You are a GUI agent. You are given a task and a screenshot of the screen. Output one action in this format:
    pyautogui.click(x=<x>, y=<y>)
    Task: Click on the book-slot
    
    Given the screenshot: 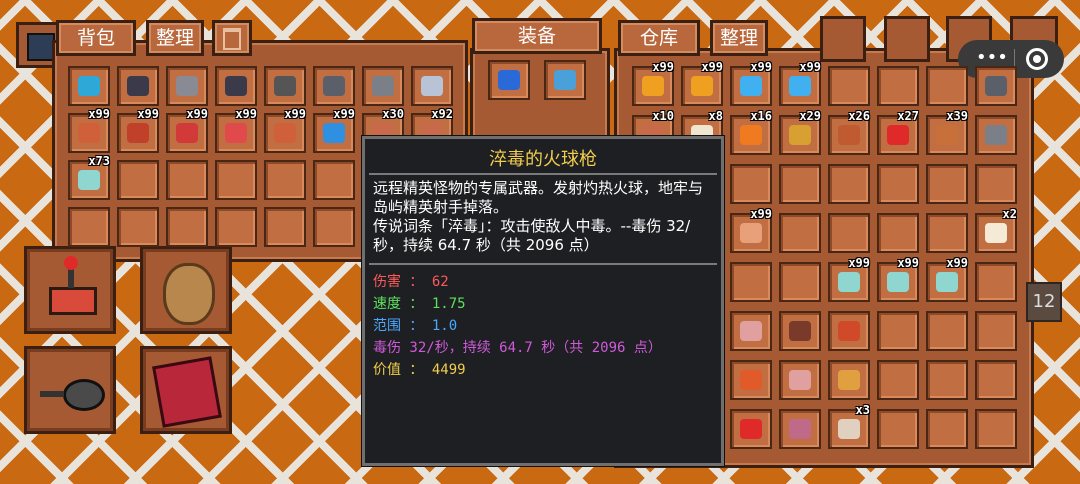 What is the action you would take?
    pyautogui.click(x=186, y=390)
    